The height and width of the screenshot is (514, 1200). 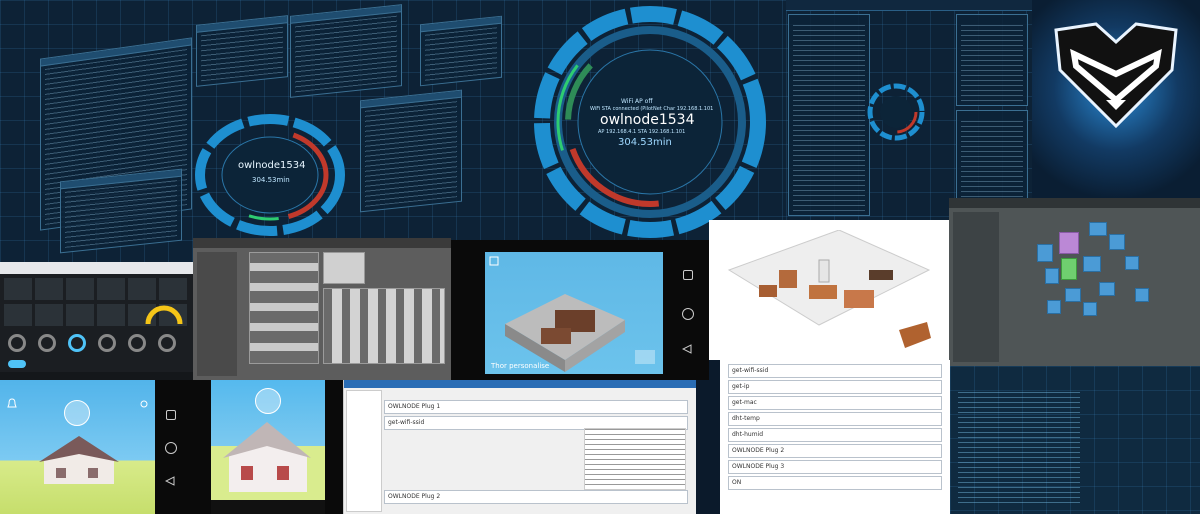 What do you see at coordinates (835, 467) in the screenshot?
I see `settings-row: OWLNODE Plug 3` at bounding box center [835, 467].